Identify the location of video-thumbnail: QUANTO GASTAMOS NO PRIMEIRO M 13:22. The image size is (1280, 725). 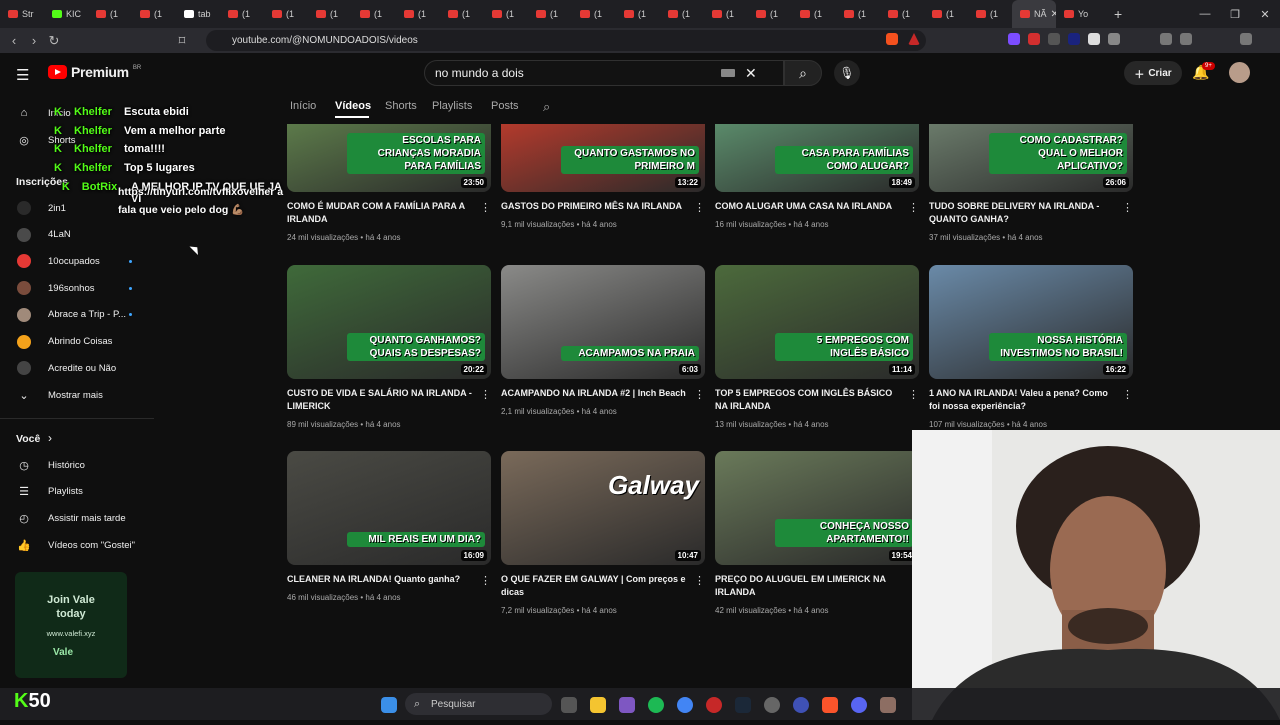
(603, 158).